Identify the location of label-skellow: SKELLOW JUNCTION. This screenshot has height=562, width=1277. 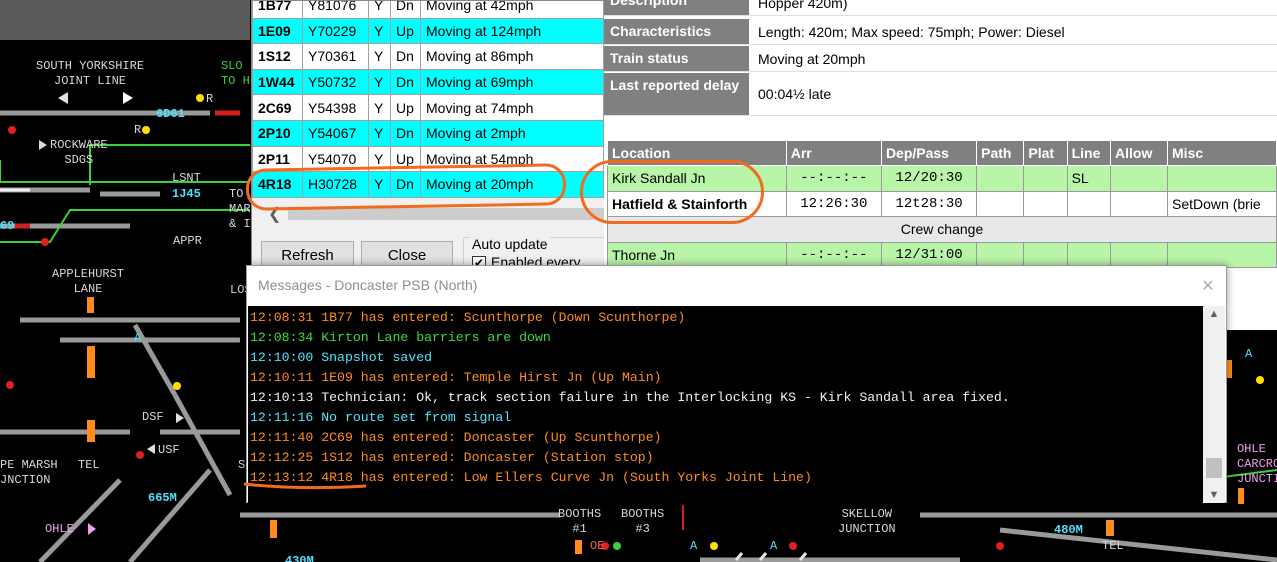
(867, 521).